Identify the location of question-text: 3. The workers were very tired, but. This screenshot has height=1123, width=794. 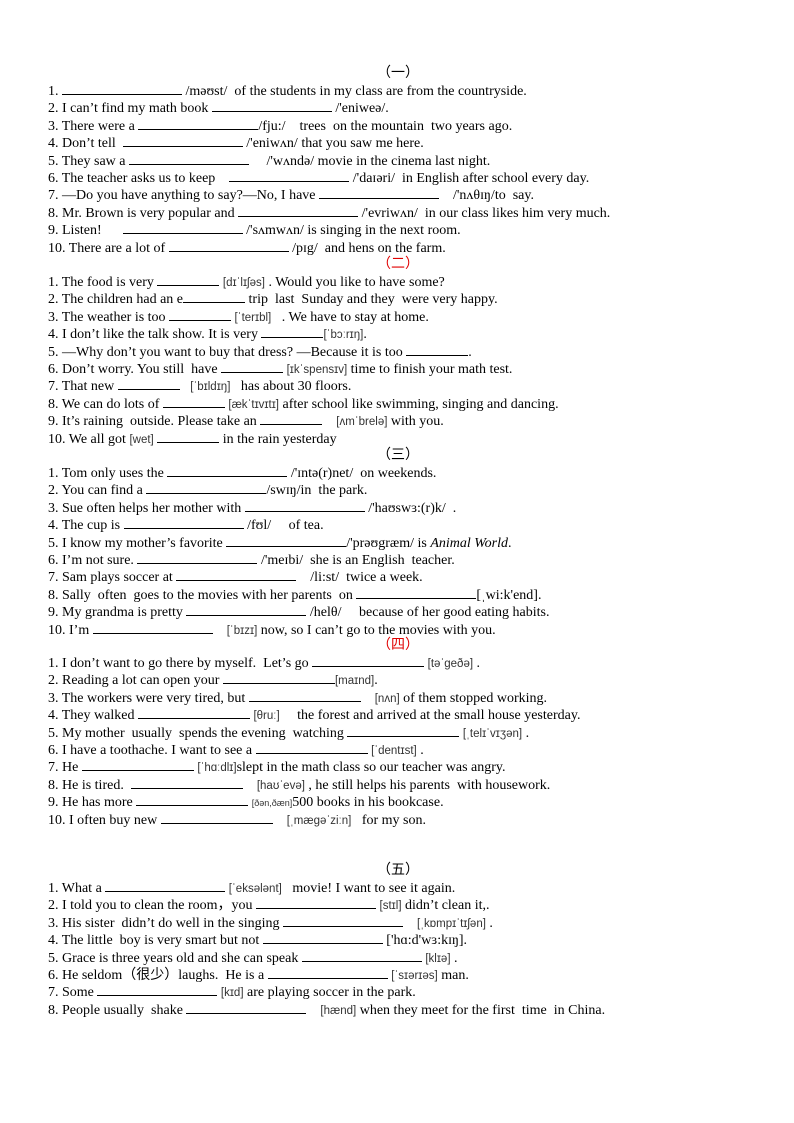
(148, 698).